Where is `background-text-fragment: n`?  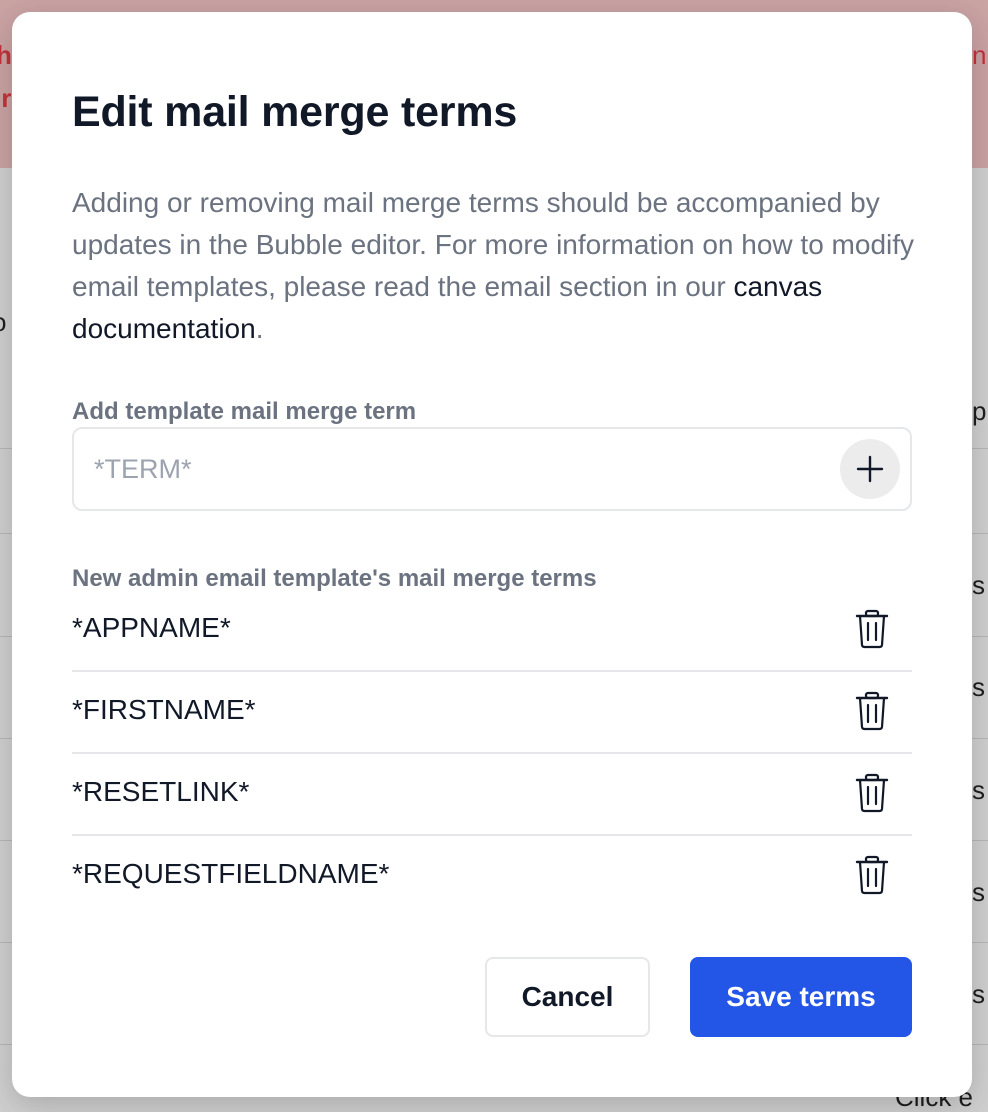 background-text-fragment: n is located at coordinates (979, 55).